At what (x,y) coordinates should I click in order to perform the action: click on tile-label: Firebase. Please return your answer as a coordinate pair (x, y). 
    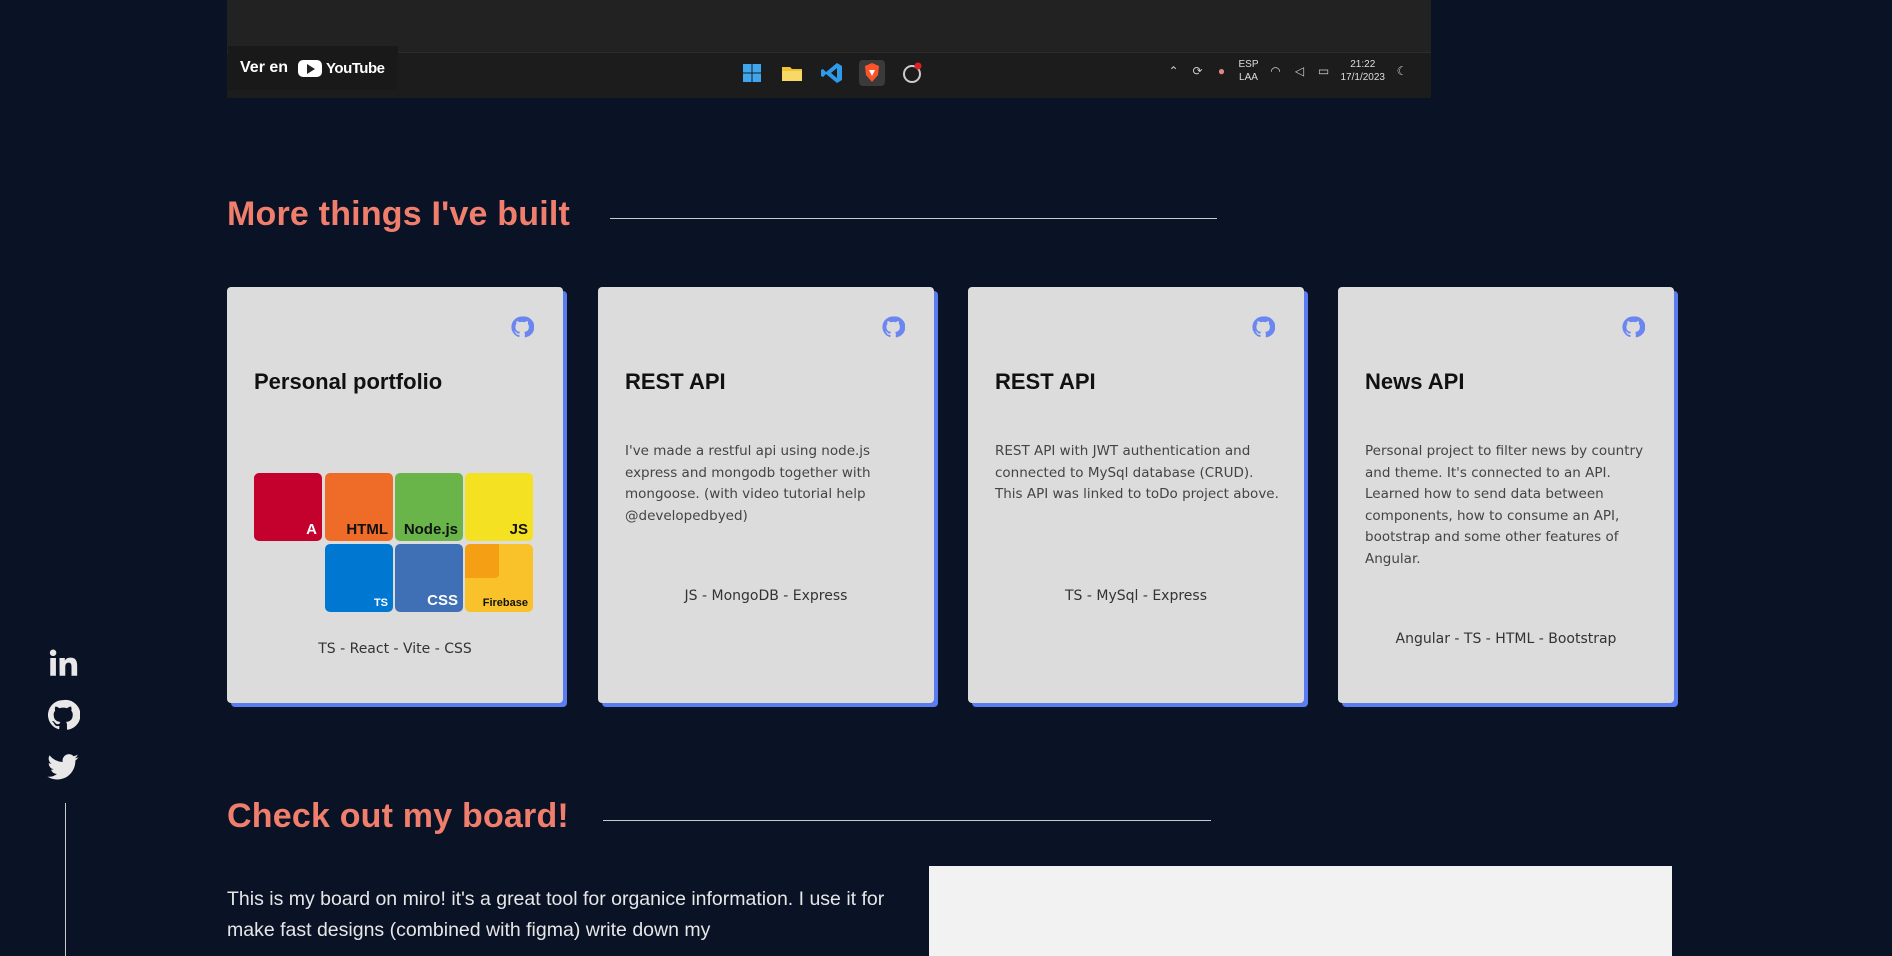
    Looking at the image, I should click on (505, 603).